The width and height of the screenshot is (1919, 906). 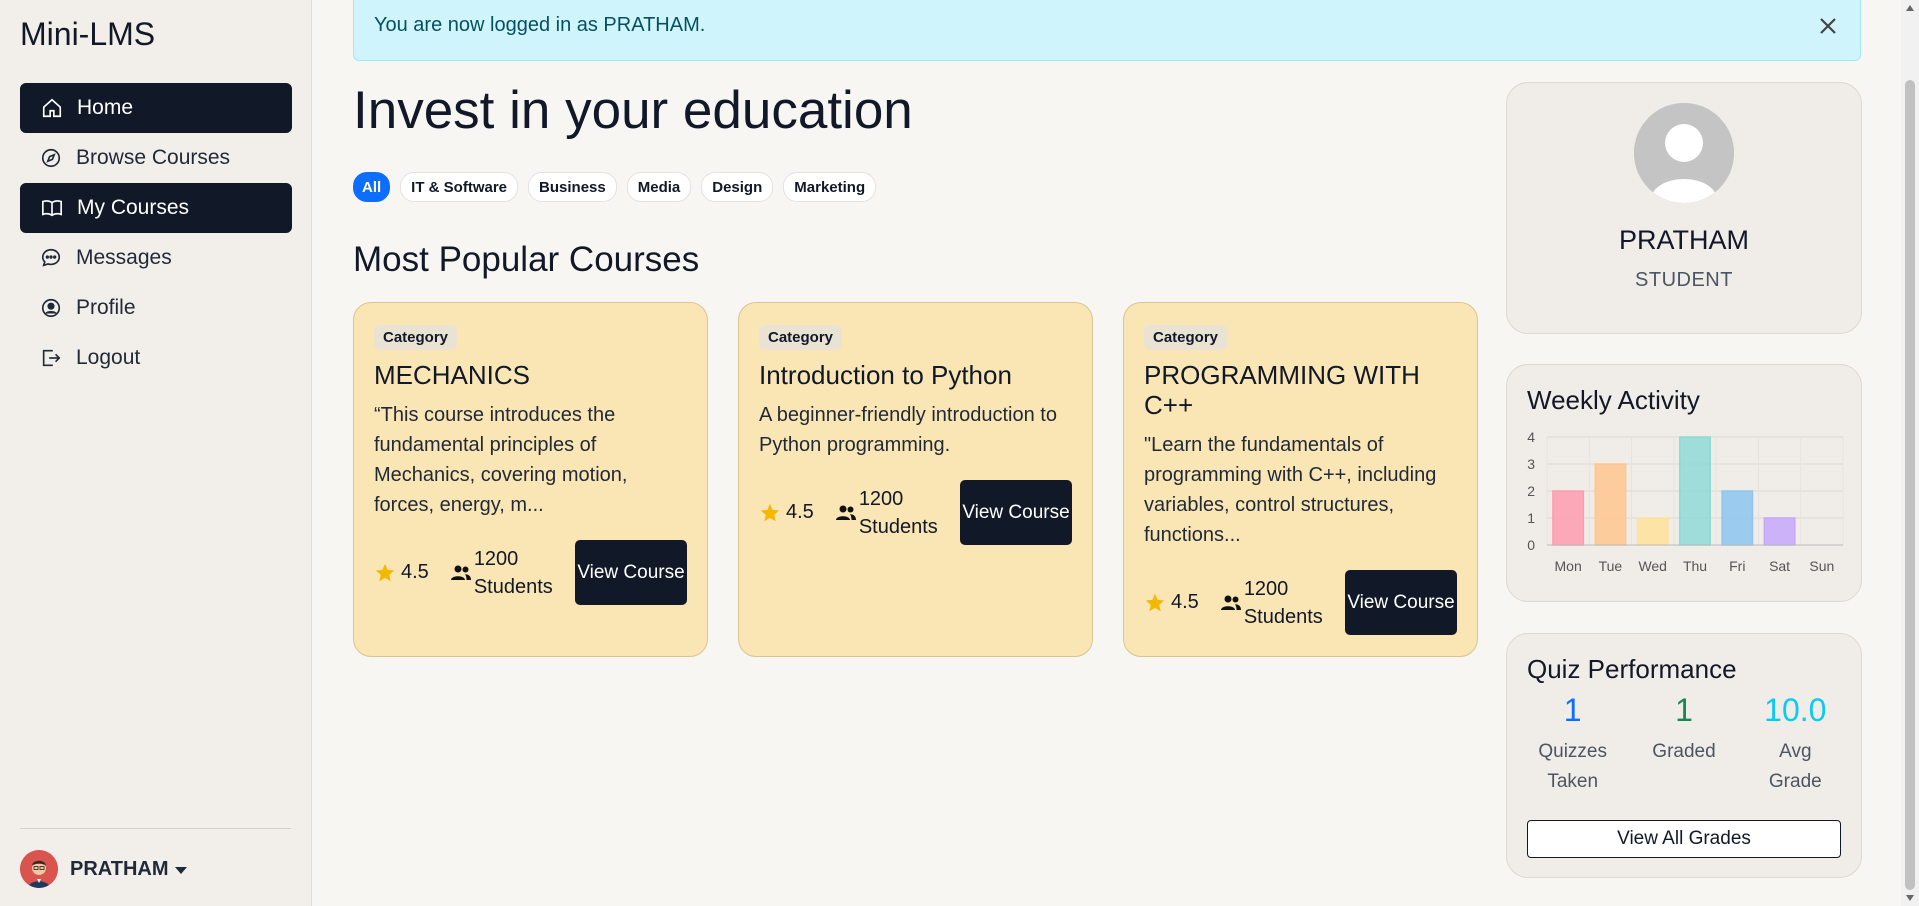 I want to click on sidebar-item-profile: Profile, so click(x=156, y=308).